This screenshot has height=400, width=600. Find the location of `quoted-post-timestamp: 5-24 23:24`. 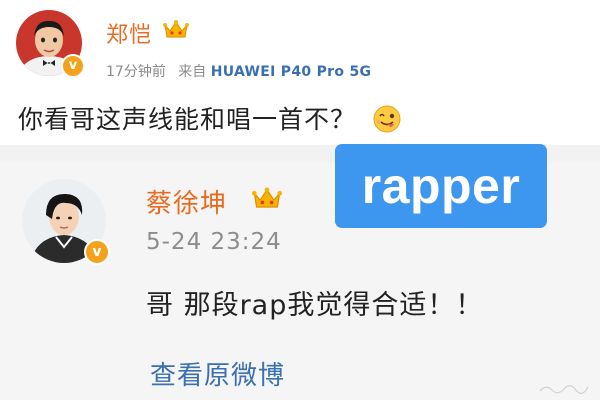

quoted-post-timestamp: 5-24 23:24 is located at coordinates (214, 242).